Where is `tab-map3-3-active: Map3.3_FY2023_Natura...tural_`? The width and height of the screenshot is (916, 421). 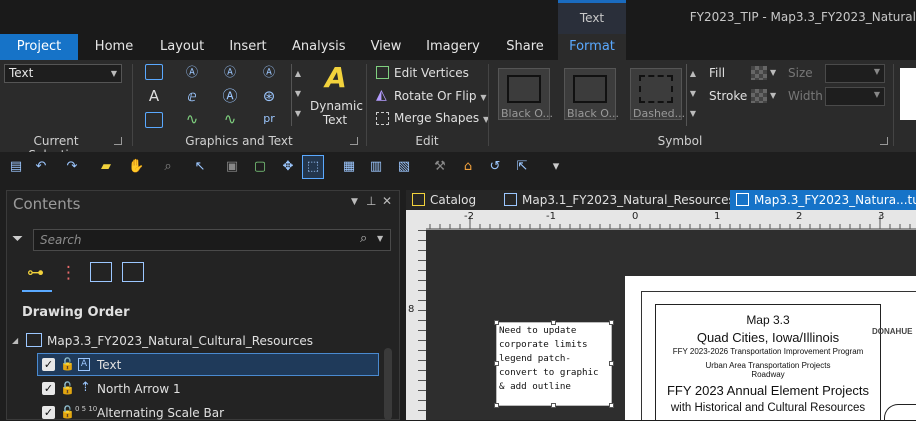
tab-map3-3-active: Map3.3_FY2023_Natura...tural_ is located at coordinates (823, 200).